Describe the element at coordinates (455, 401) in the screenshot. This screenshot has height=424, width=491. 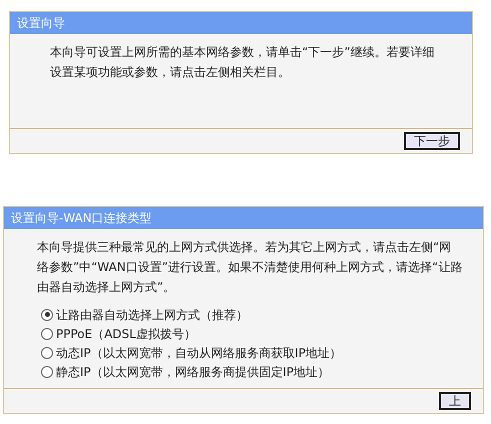
I see `wizard-button: 上` at that location.